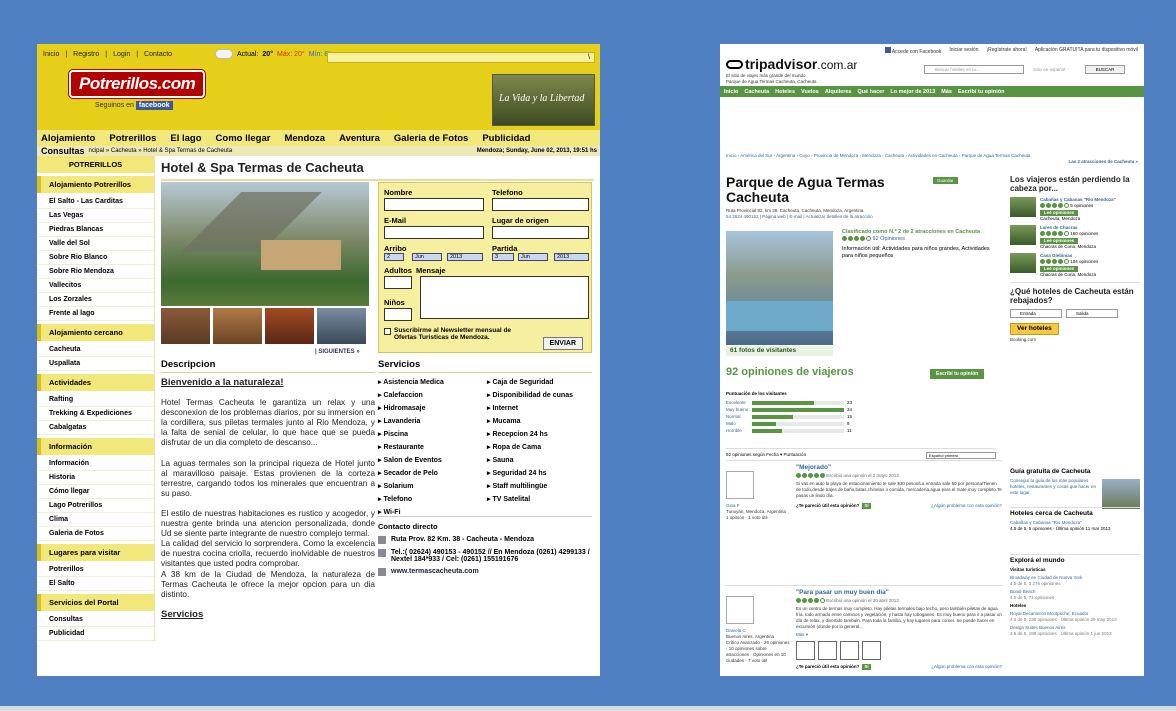 This screenshot has width=1176, height=711. I want to click on sidebar-item: Cacheuta, so click(95, 350).